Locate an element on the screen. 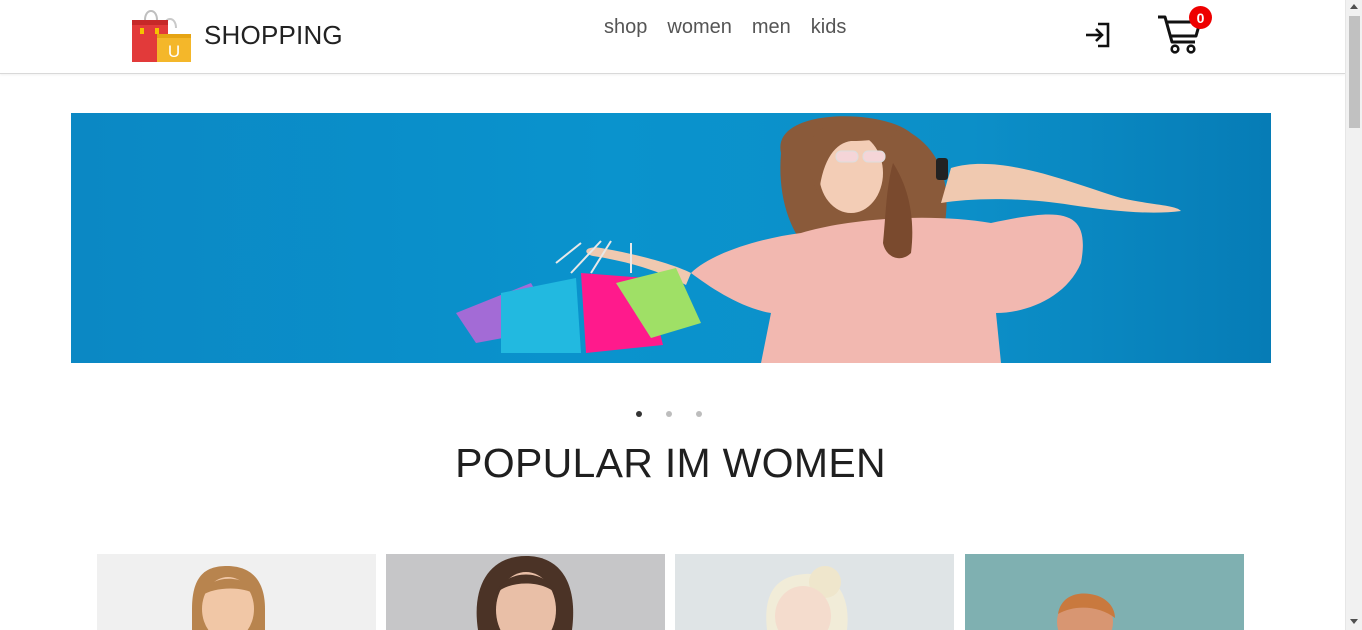 This screenshot has height=630, width=1362. scroll-down-arrow-icon is located at coordinates (1354, 621).